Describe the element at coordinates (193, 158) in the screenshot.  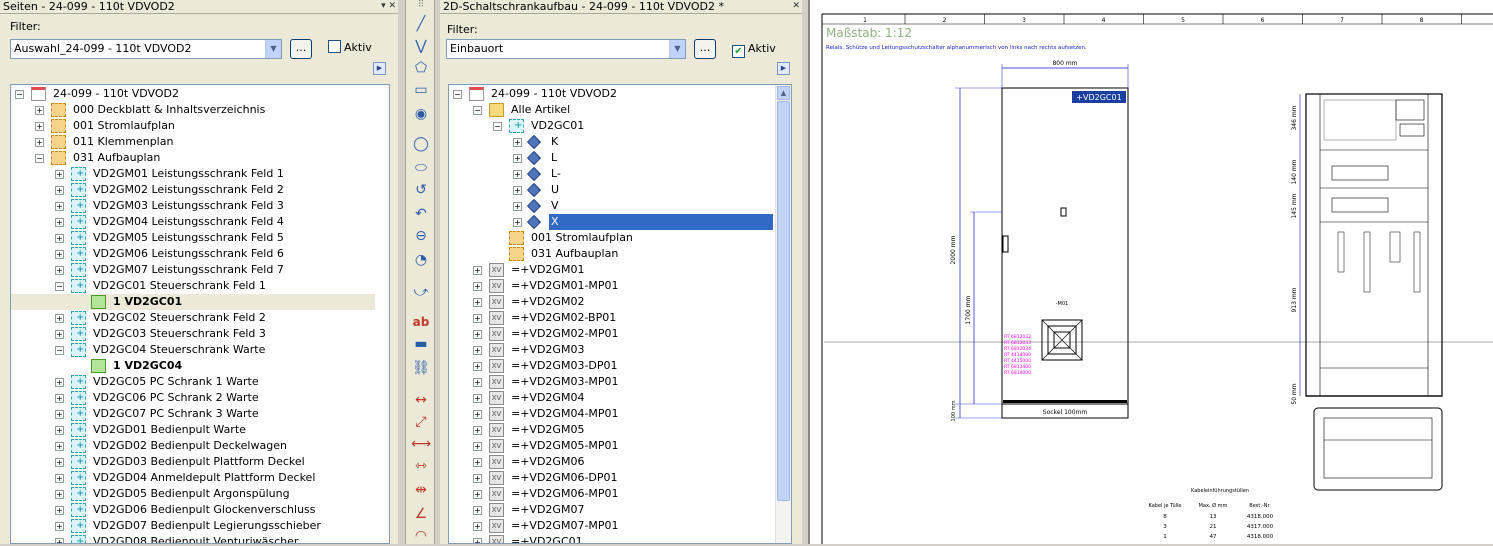
I see `tree-node: − 031 Aufbauplan` at that location.